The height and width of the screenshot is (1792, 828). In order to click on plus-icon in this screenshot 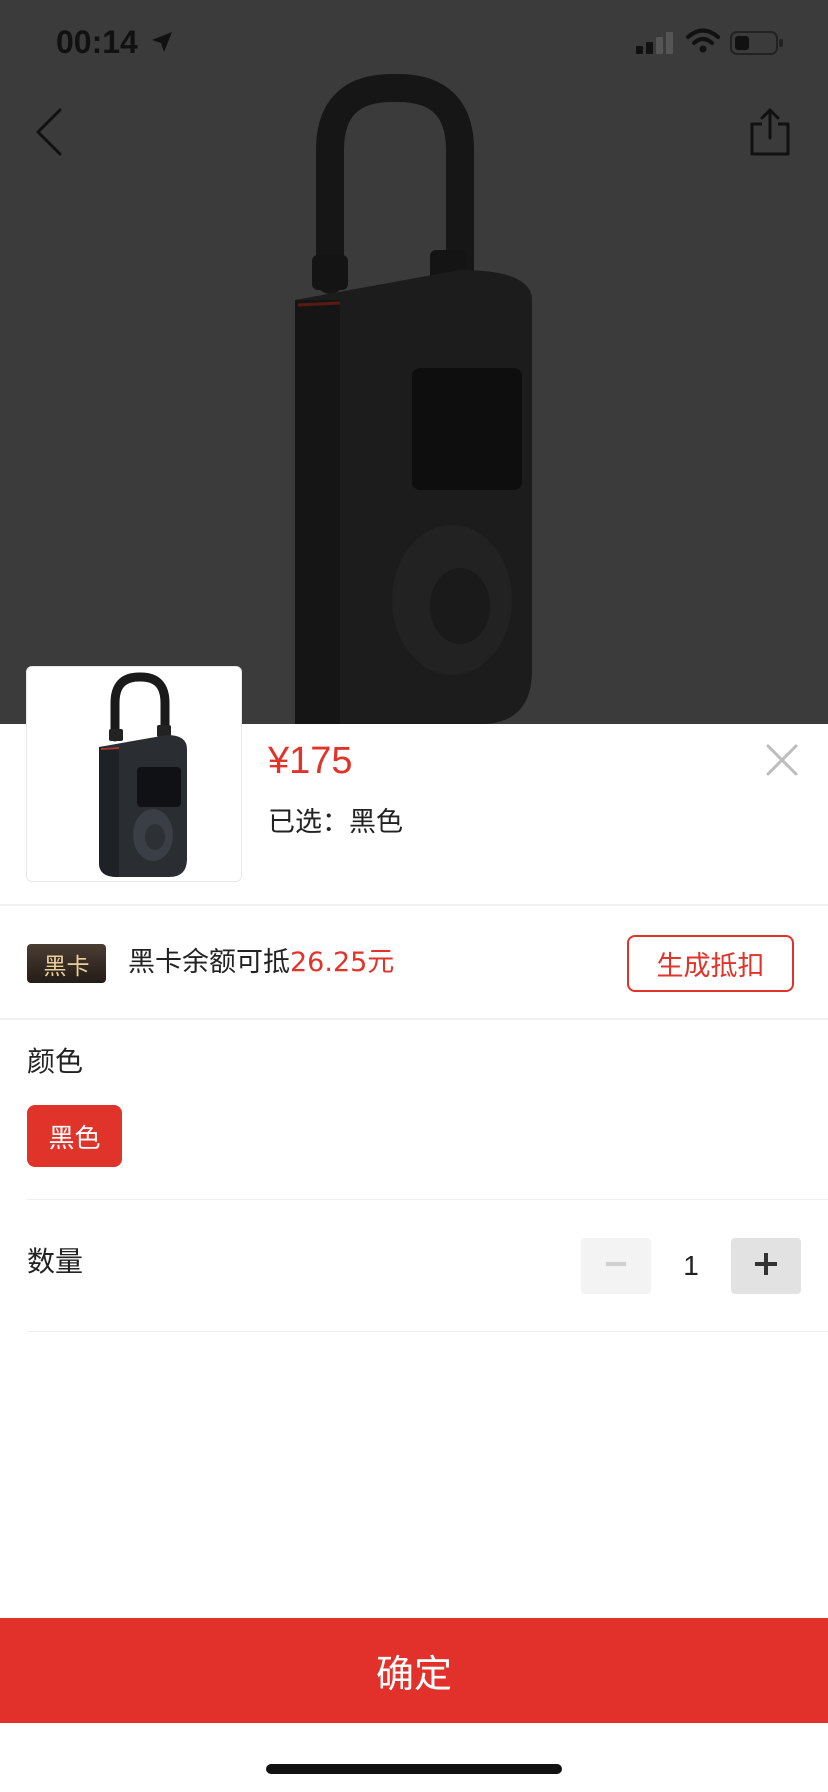, I will do `click(766, 1266)`.